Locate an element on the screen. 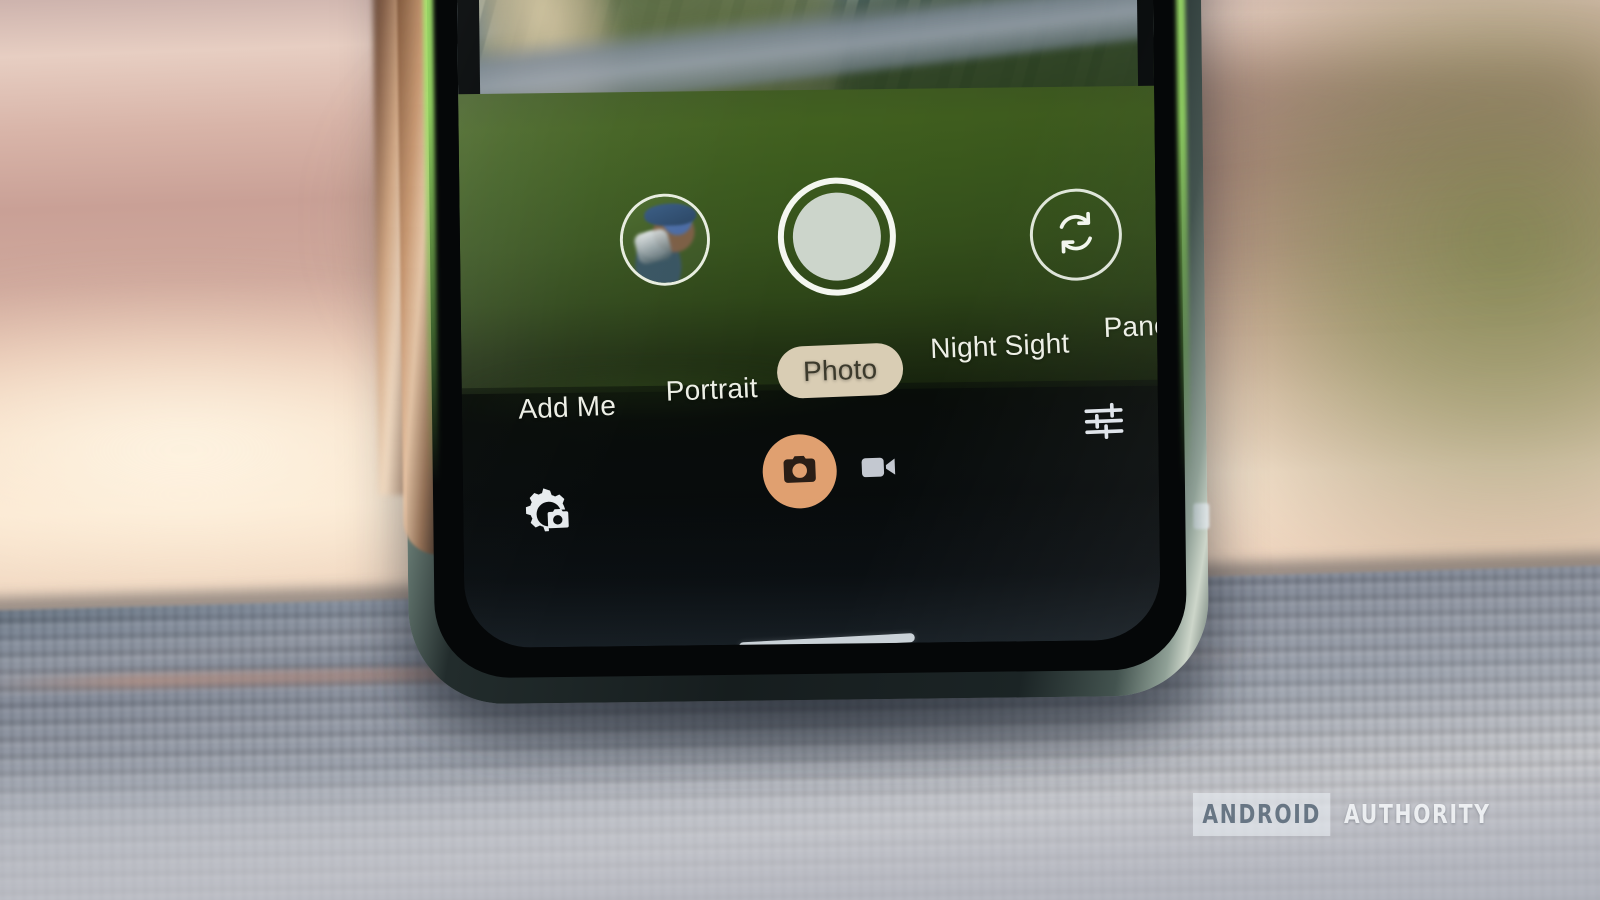 This screenshot has width=1600, height=900. watermark: ANDROID AUTHORITY is located at coordinates (1362, 814).